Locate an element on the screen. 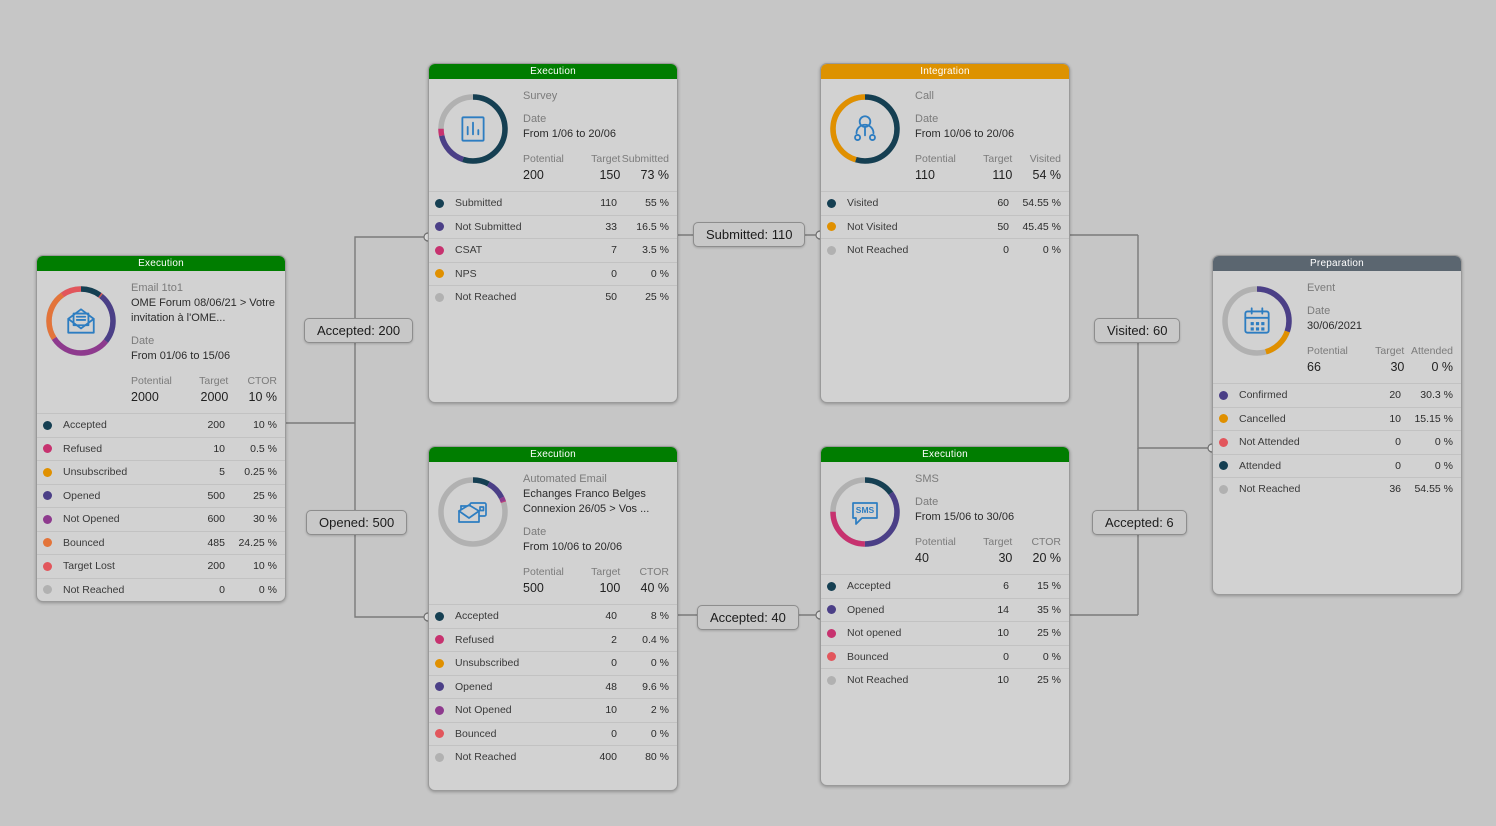 The width and height of the screenshot is (1496, 826). emails-icon is located at coordinates (473, 512).